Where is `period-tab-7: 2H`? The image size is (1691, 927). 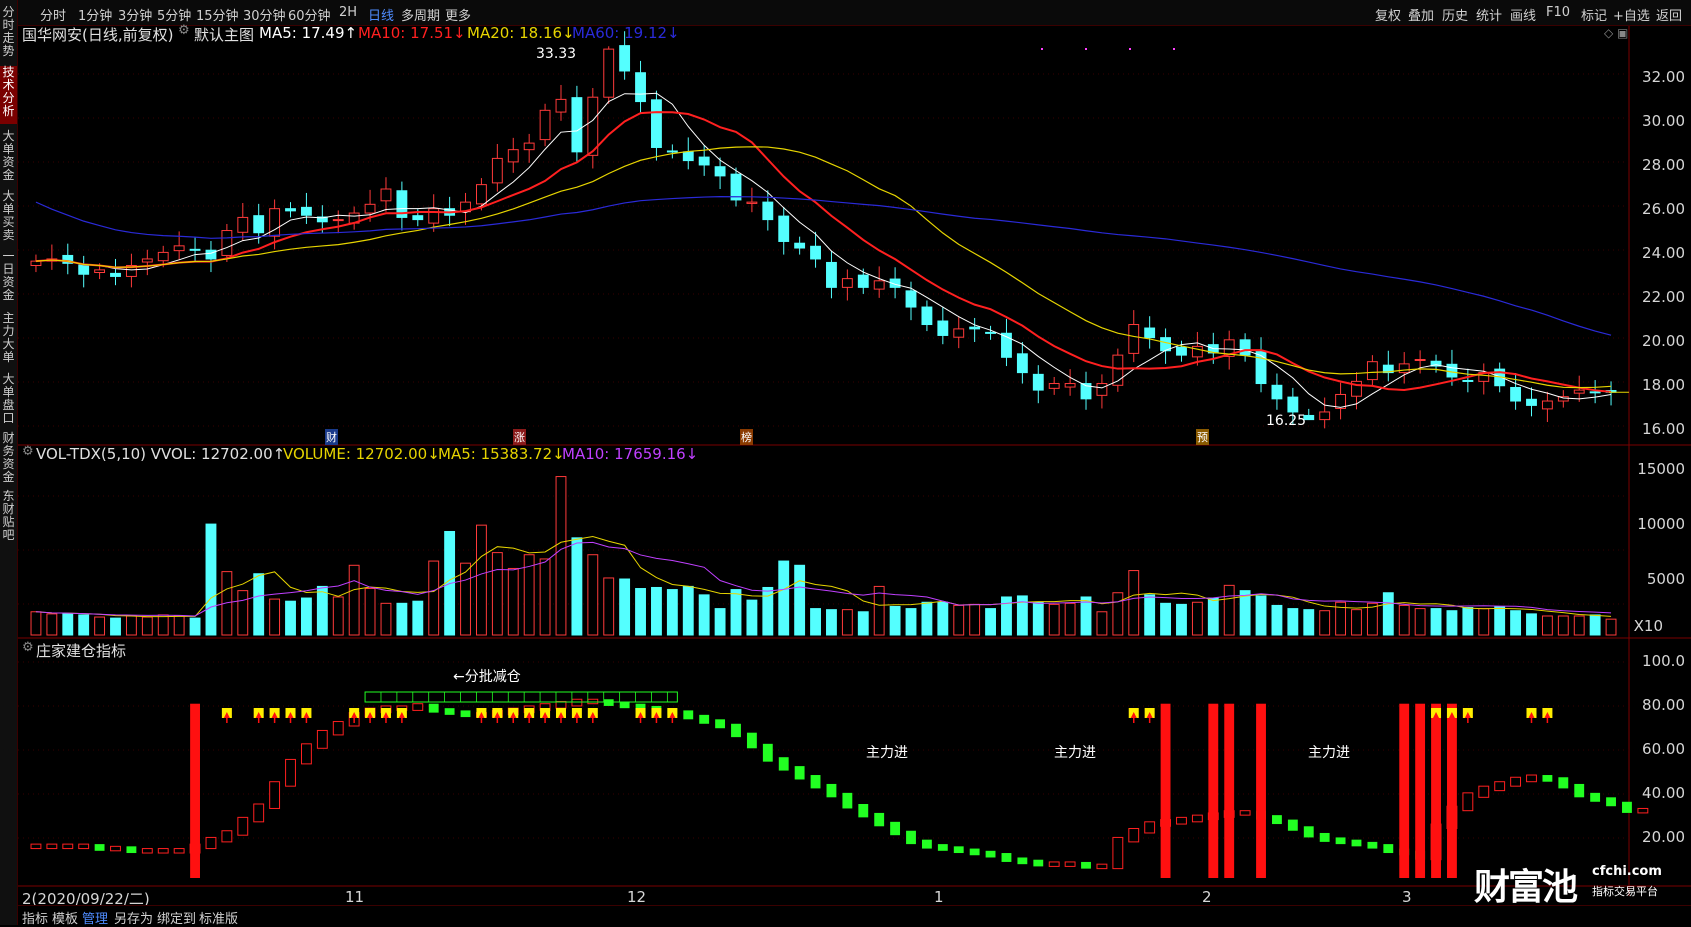 period-tab-7: 2H is located at coordinates (348, 12).